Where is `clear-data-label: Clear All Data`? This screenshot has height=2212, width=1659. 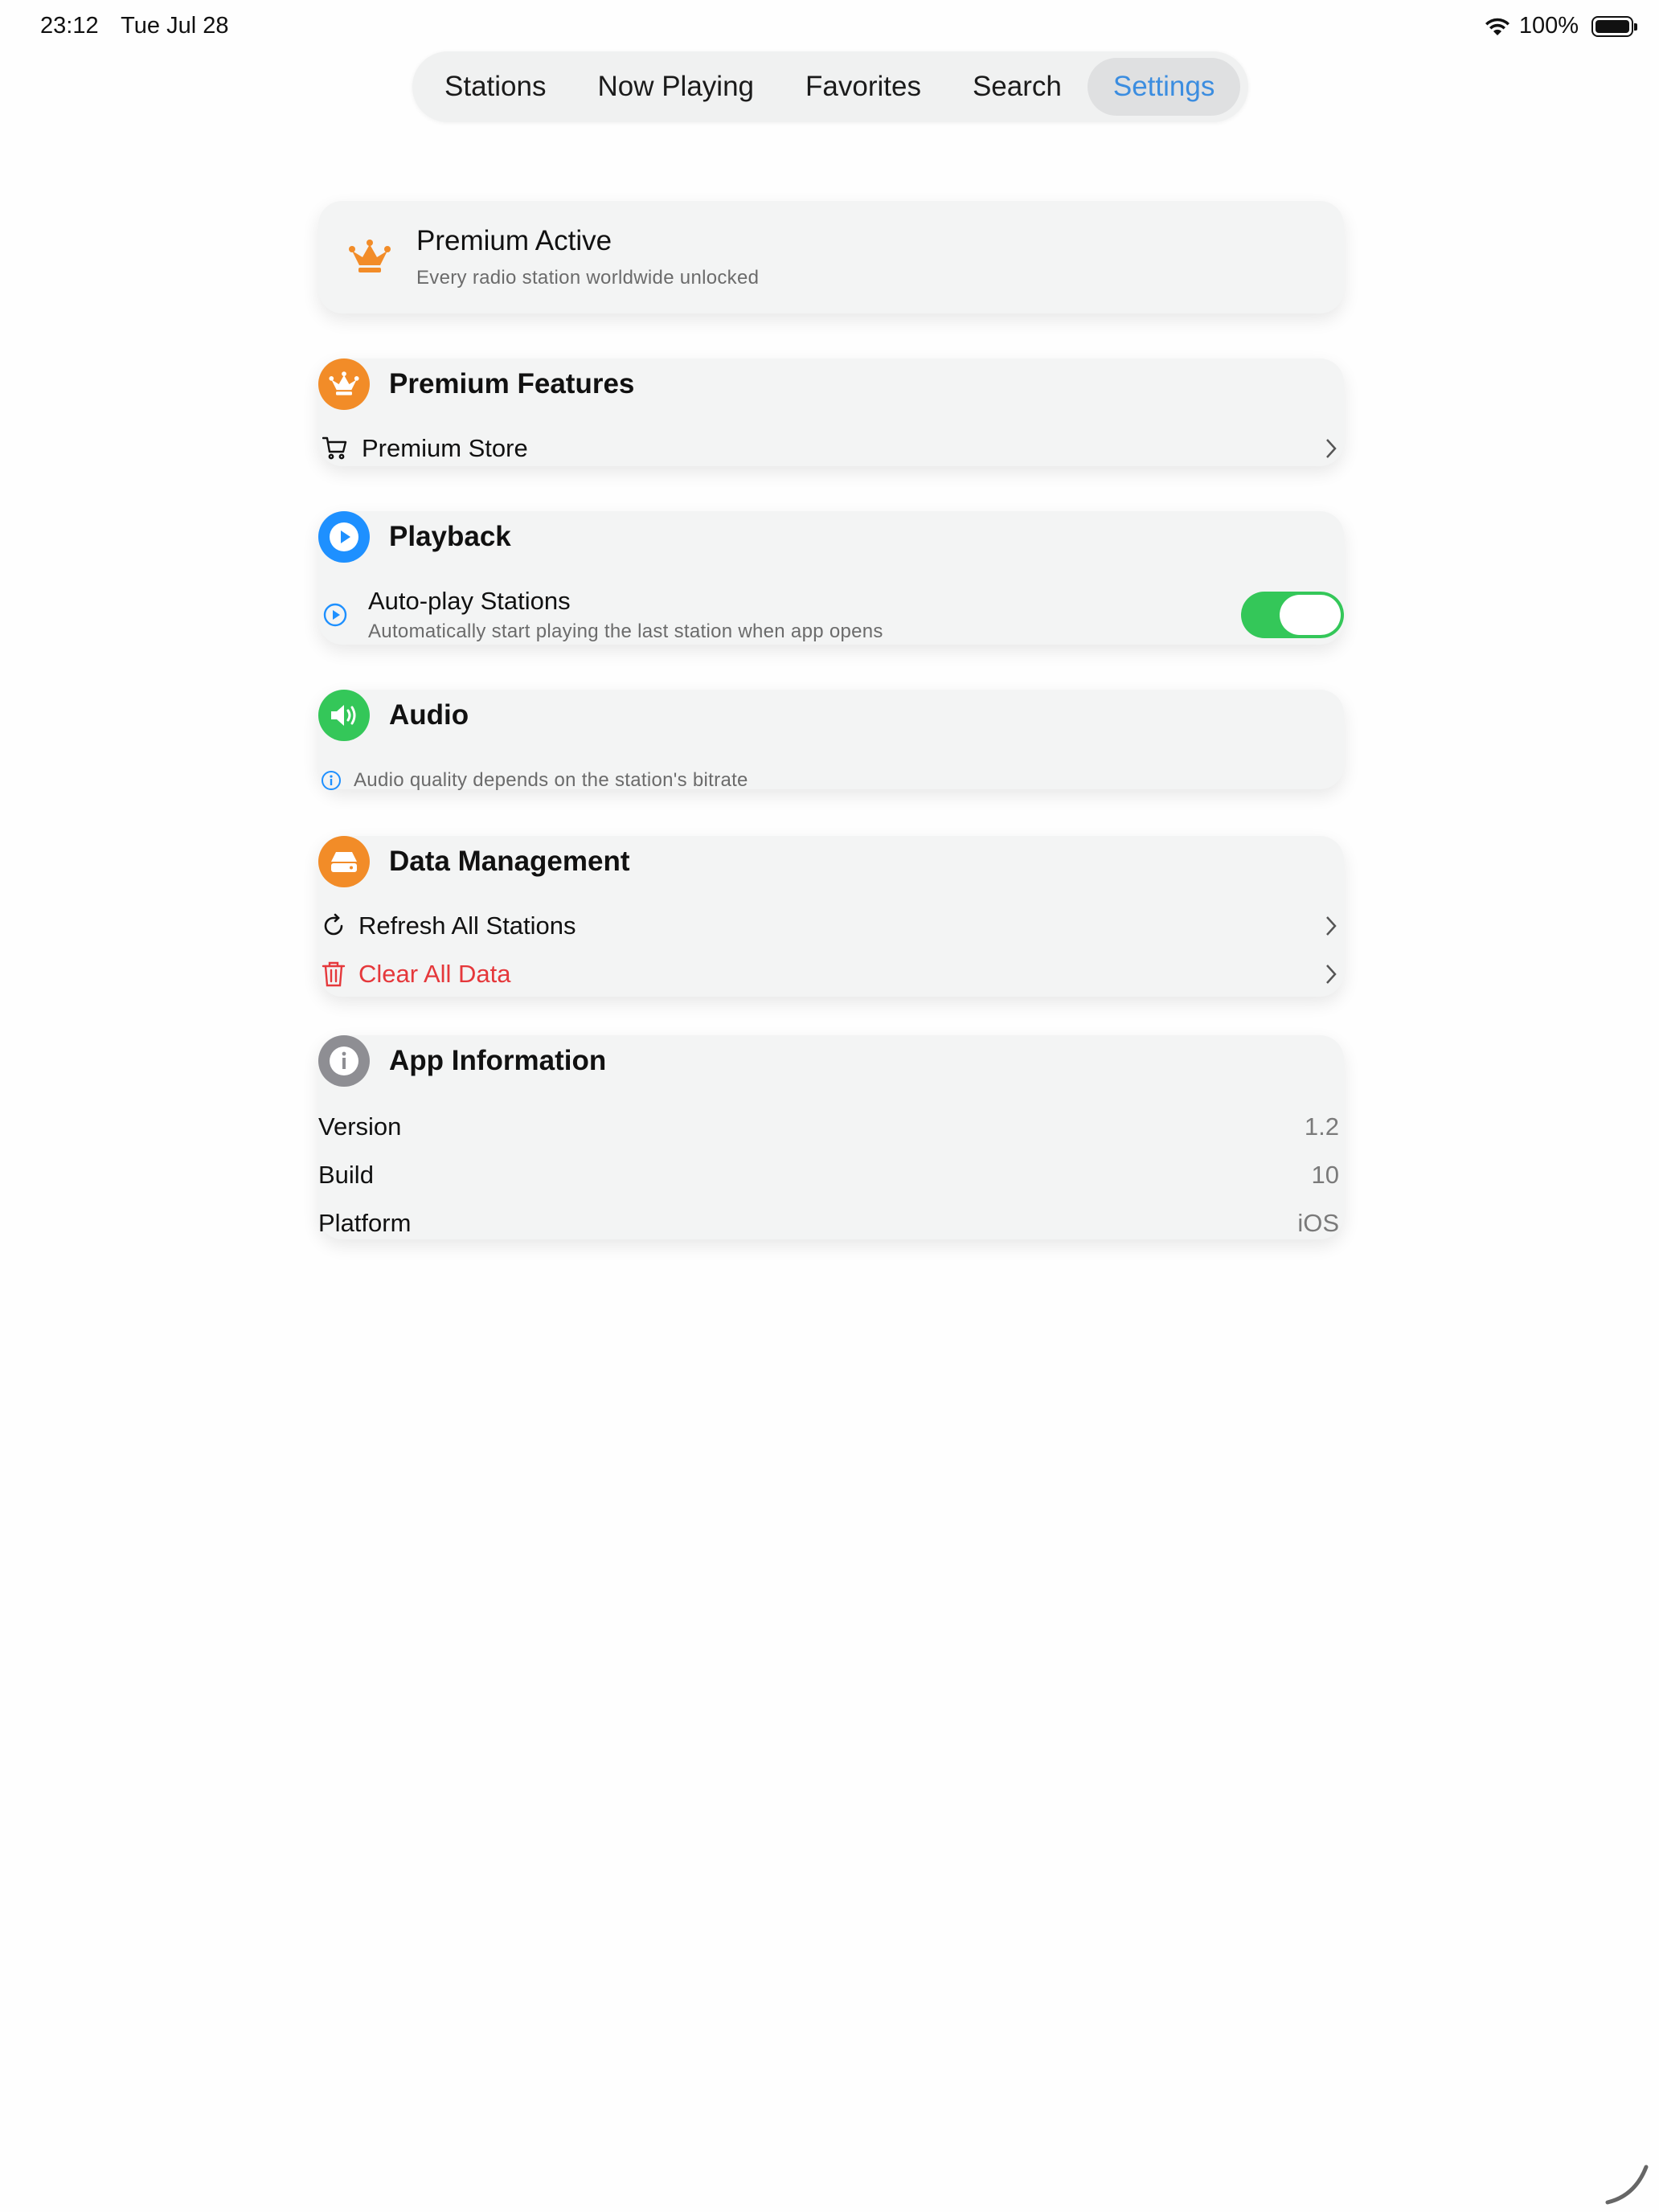 clear-data-label: Clear All Data is located at coordinates (434, 974).